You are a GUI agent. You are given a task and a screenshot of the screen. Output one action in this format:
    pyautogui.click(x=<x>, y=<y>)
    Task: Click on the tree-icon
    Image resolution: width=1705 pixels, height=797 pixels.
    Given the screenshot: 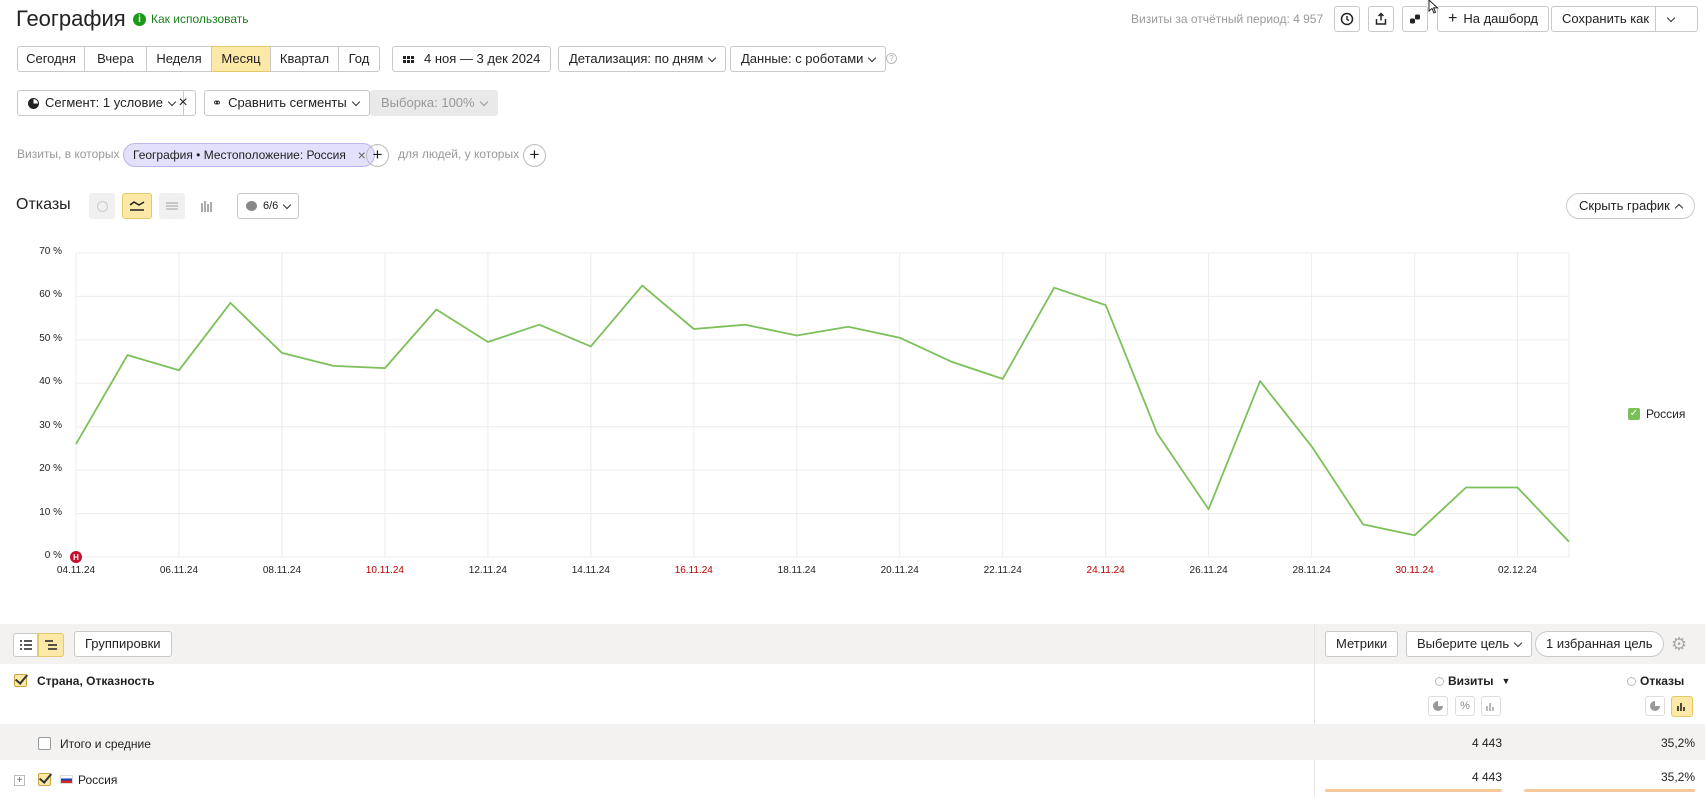 What is the action you would take?
    pyautogui.click(x=51, y=645)
    